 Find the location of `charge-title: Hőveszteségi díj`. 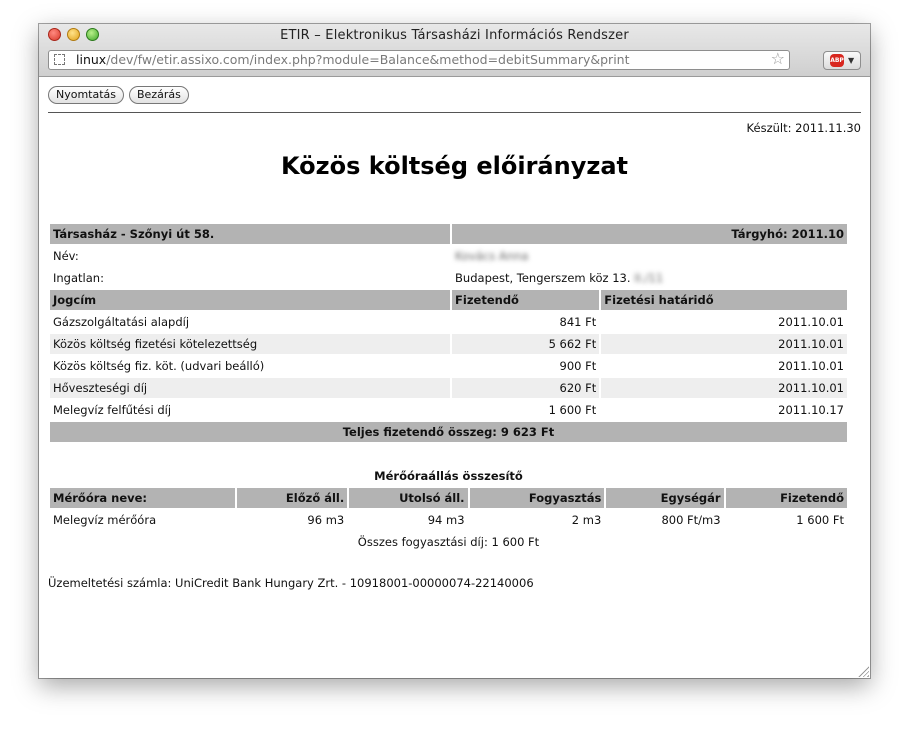

charge-title: Hőveszteségi díj is located at coordinates (250, 388).